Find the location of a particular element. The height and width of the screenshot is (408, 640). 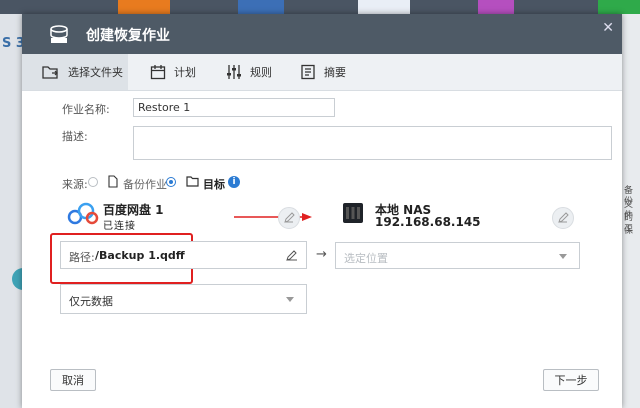

folder-icon is located at coordinates (192, 181).